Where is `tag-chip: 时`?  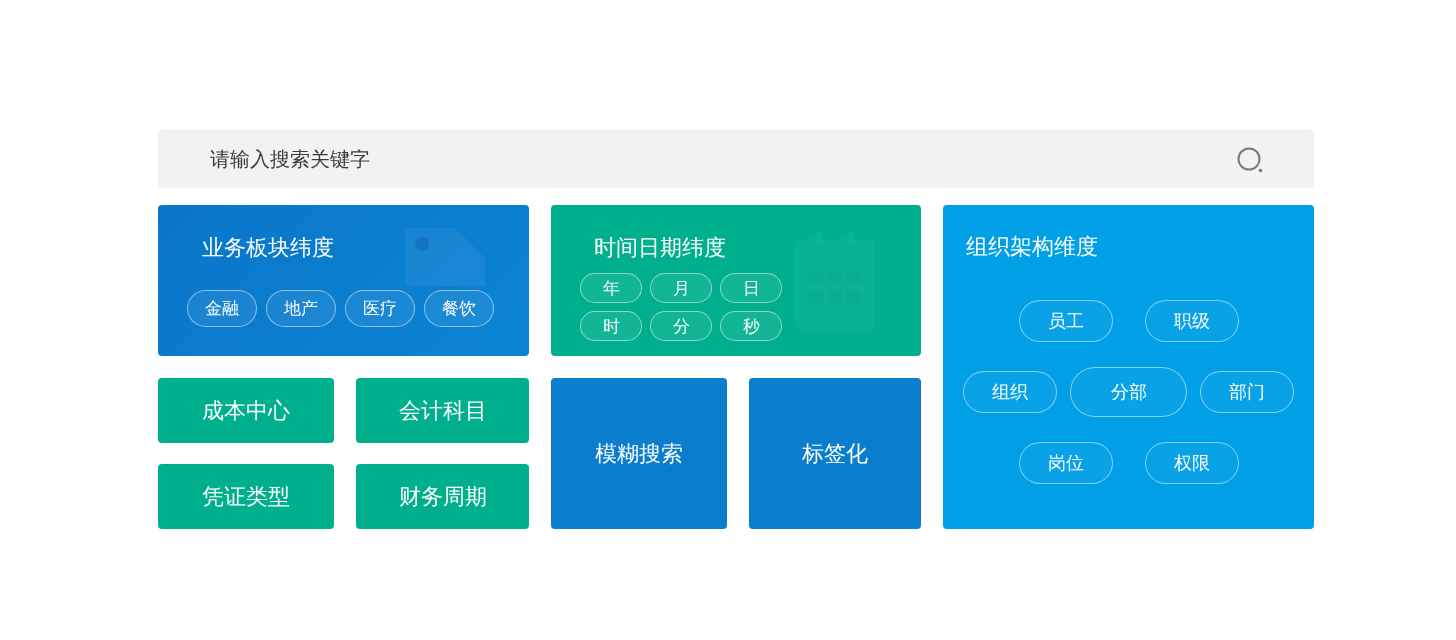 tag-chip: 时 is located at coordinates (611, 326).